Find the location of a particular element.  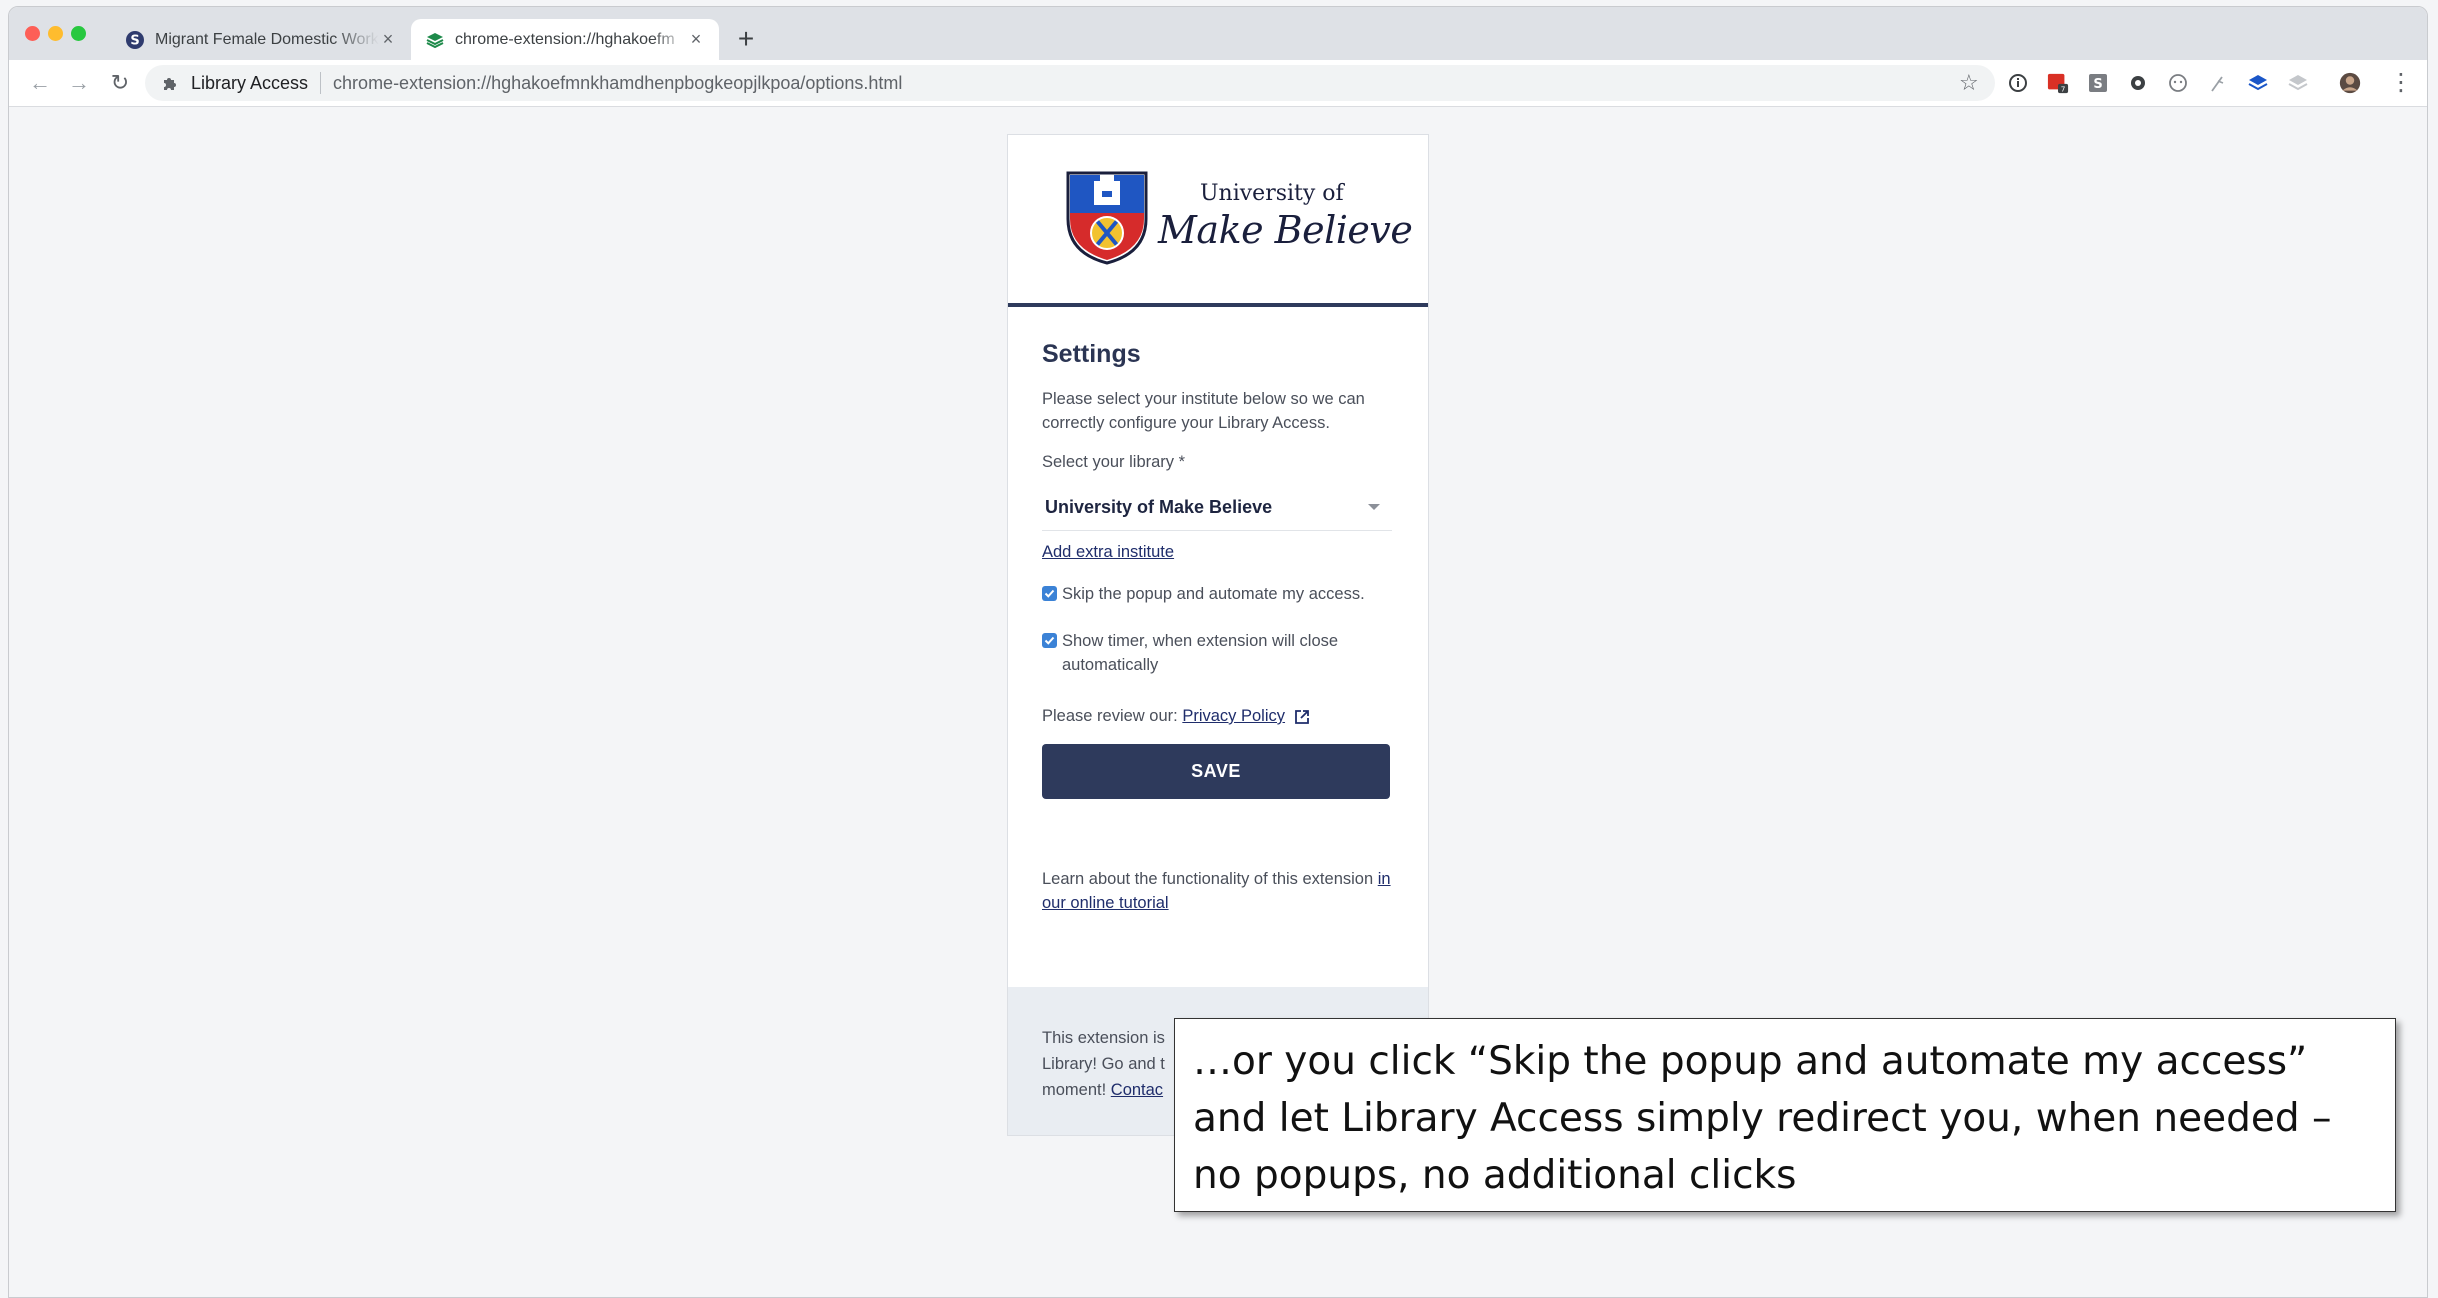

reload-icon: ↻ is located at coordinates (120, 83).